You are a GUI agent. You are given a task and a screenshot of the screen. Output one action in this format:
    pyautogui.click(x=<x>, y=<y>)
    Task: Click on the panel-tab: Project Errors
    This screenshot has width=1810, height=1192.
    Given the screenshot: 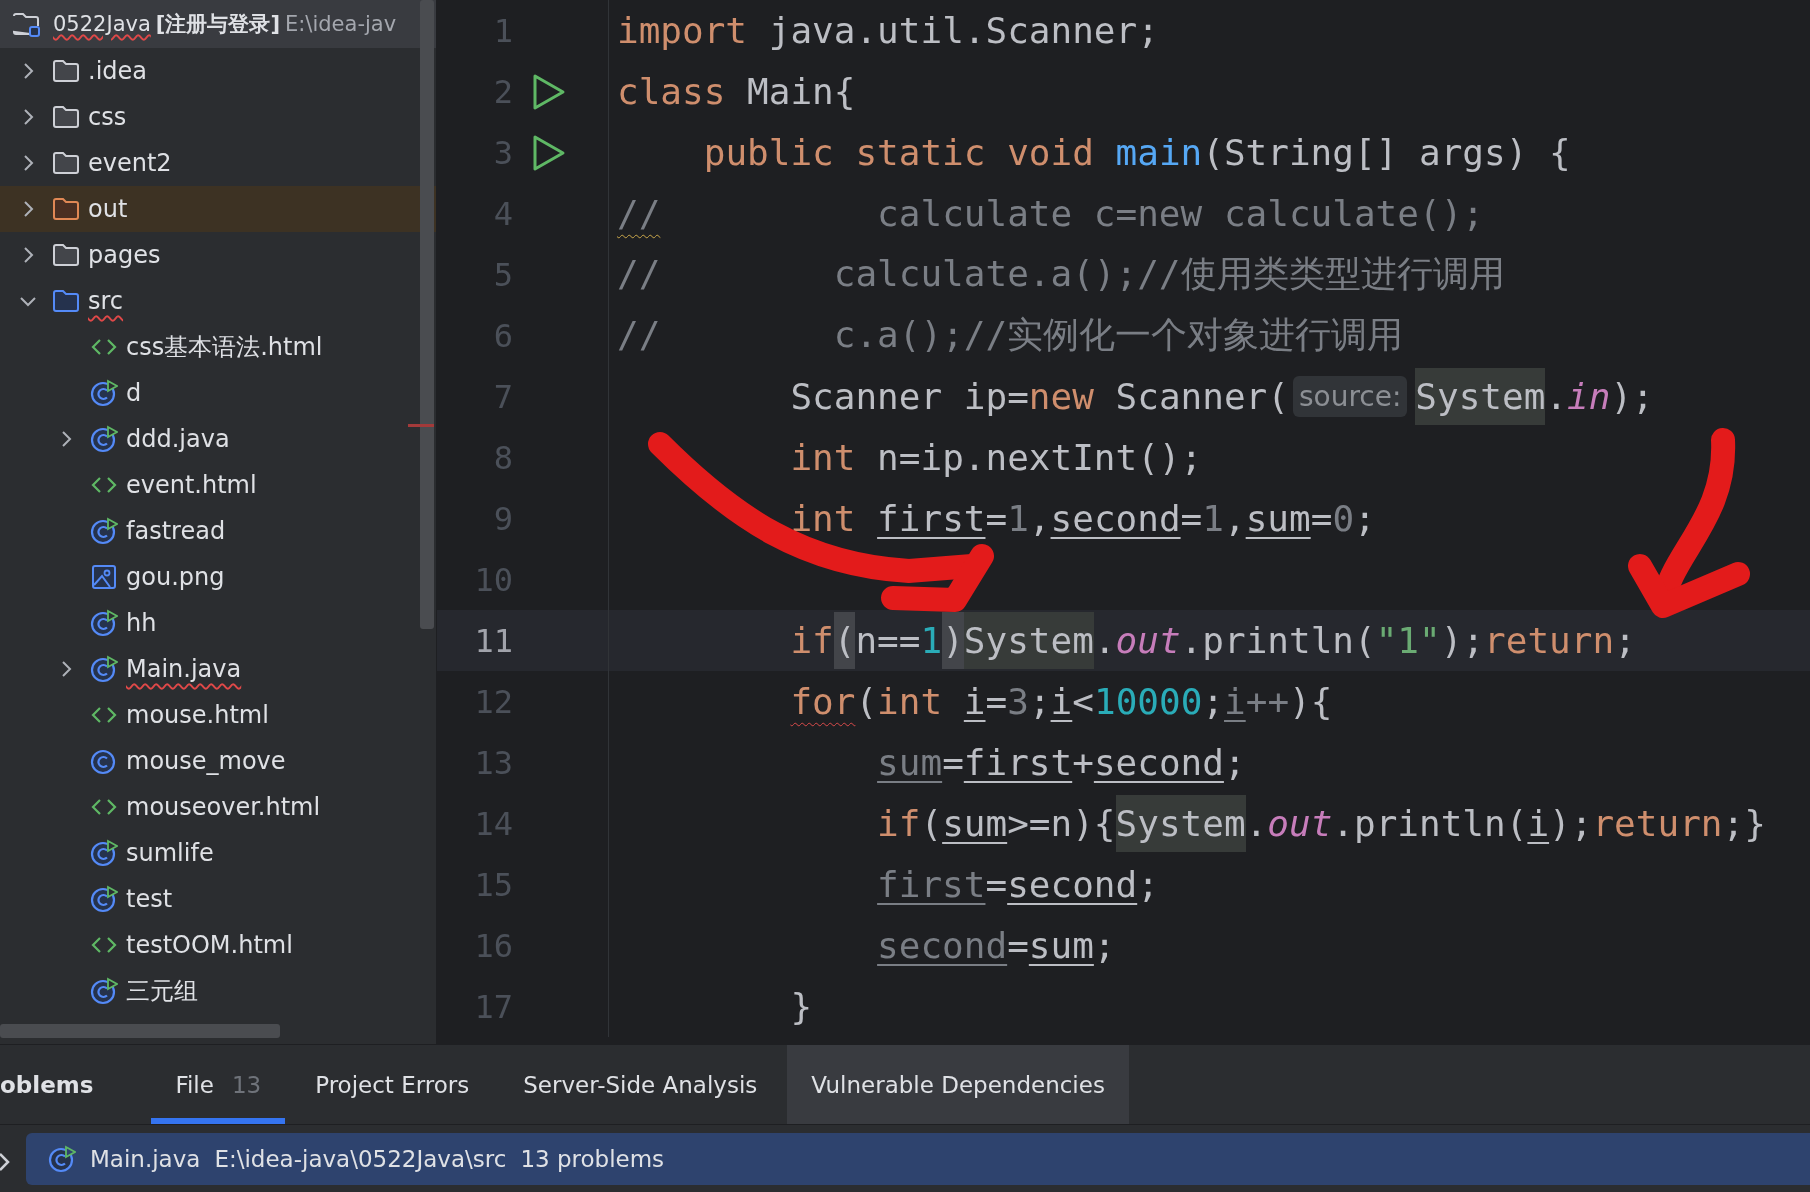 What is the action you would take?
    pyautogui.click(x=392, y=1084)
    